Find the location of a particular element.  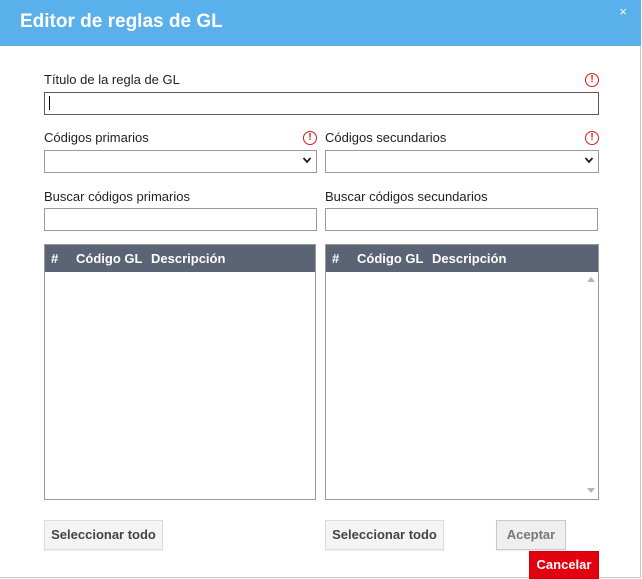

rule-title-input is located at coordinates (321, 103).